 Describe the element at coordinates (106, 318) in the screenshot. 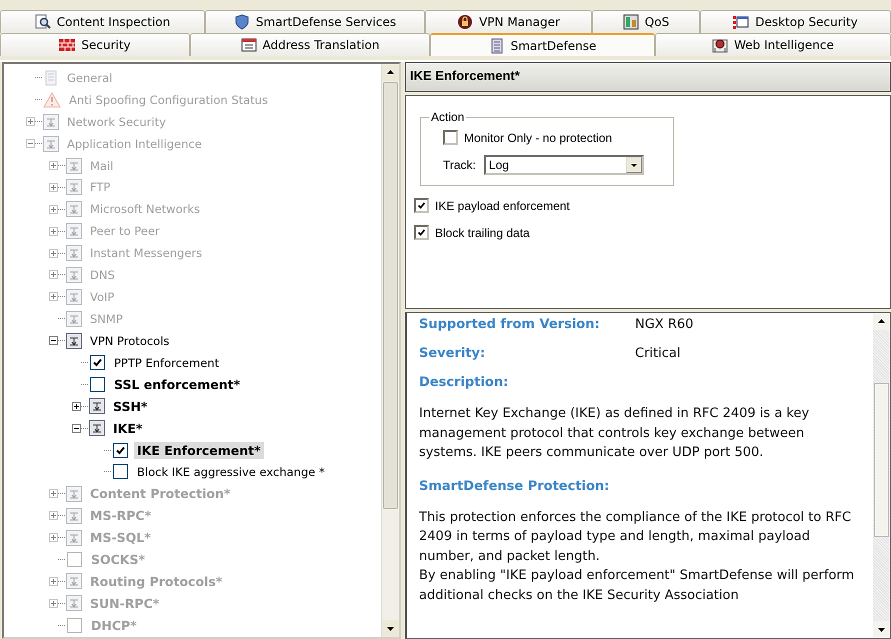

I see `tree-item: SNMP` at that location.